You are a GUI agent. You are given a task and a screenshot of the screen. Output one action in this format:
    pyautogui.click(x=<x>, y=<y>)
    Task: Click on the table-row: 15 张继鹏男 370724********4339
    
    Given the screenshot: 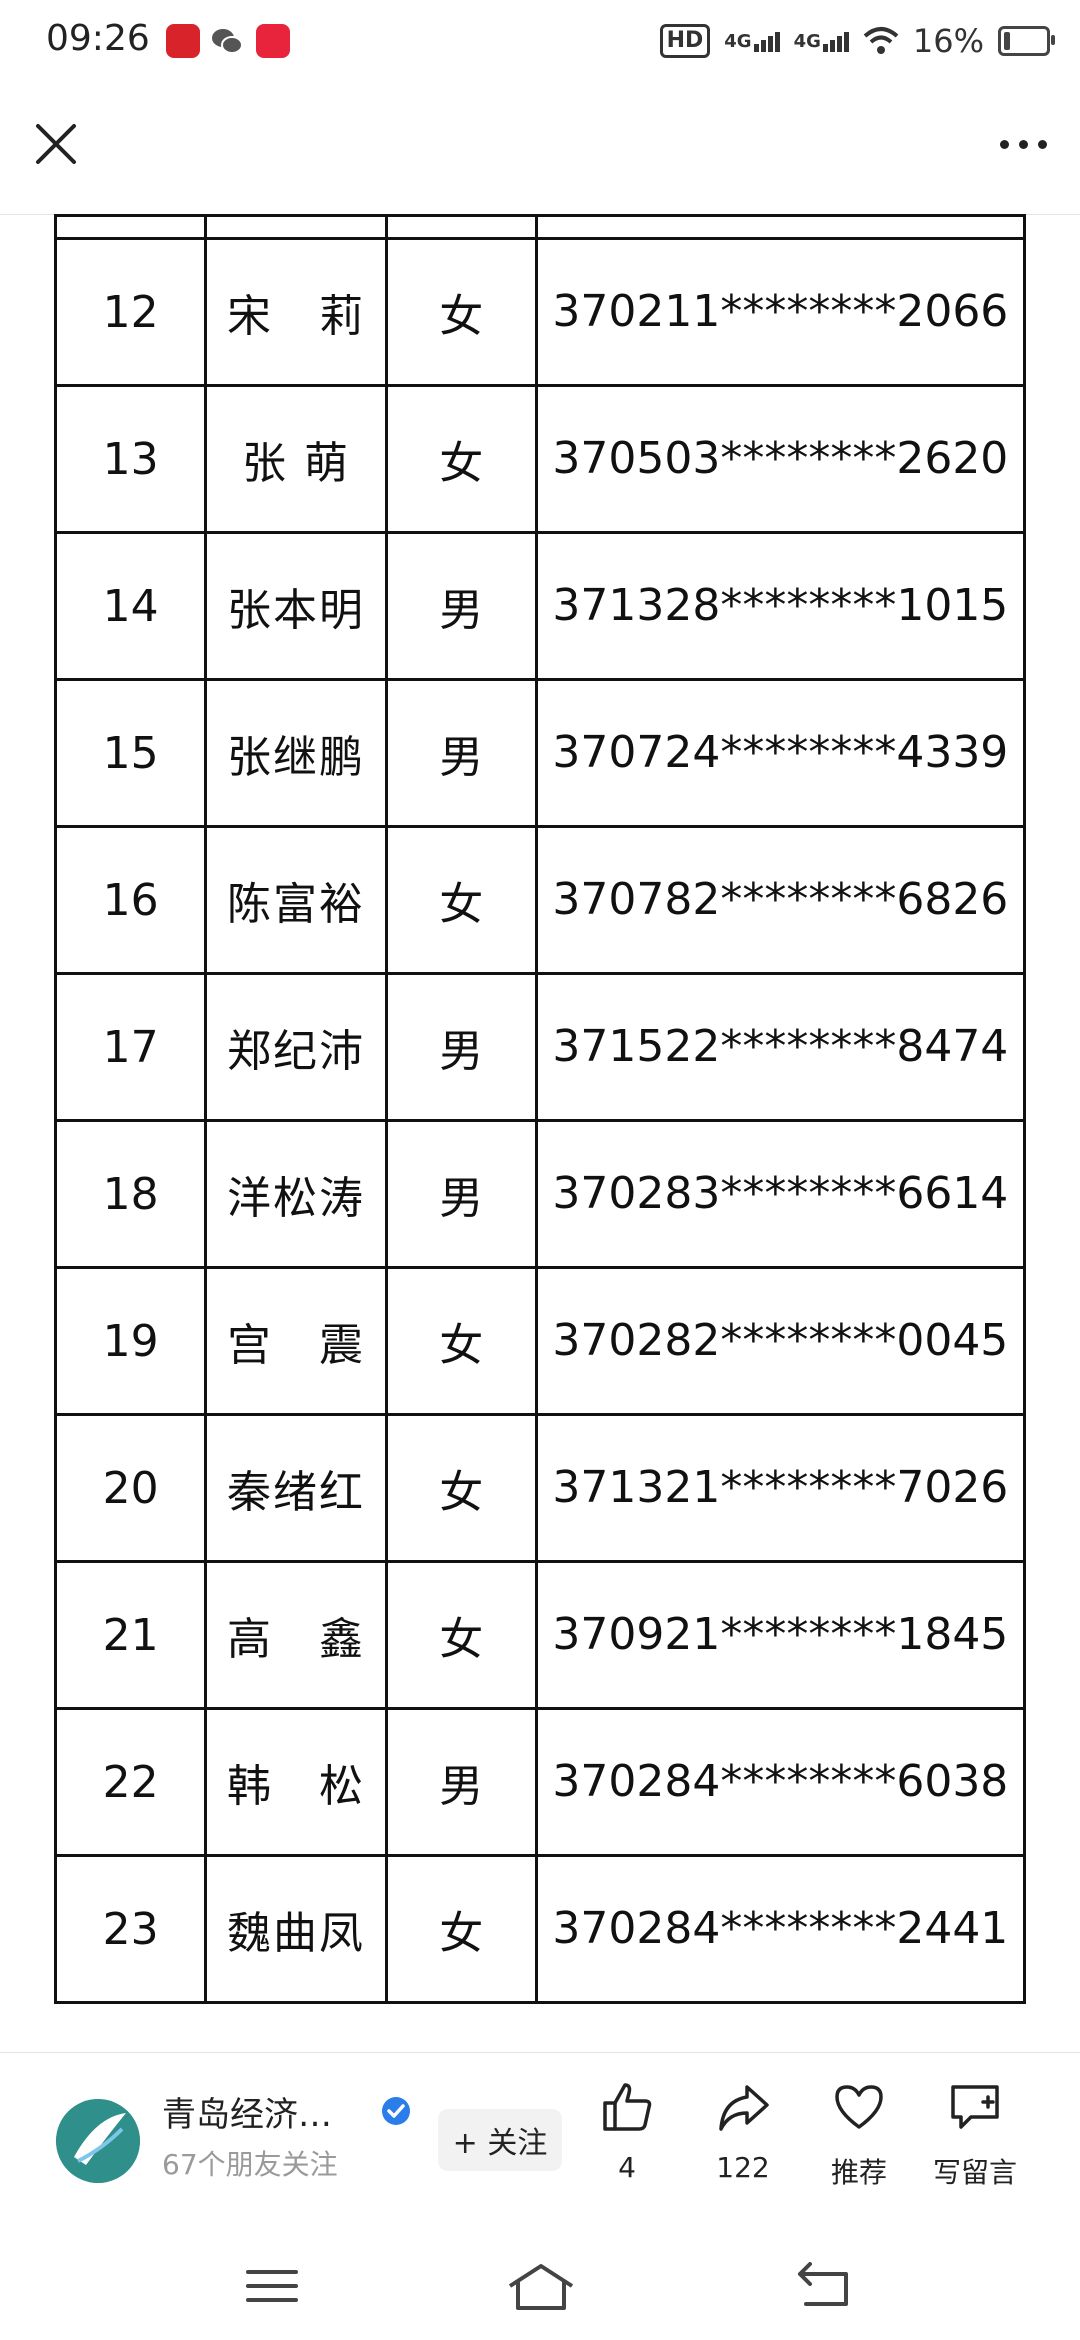 What is the action you would take?
    pyautogui.click(x=540, y=753)
    